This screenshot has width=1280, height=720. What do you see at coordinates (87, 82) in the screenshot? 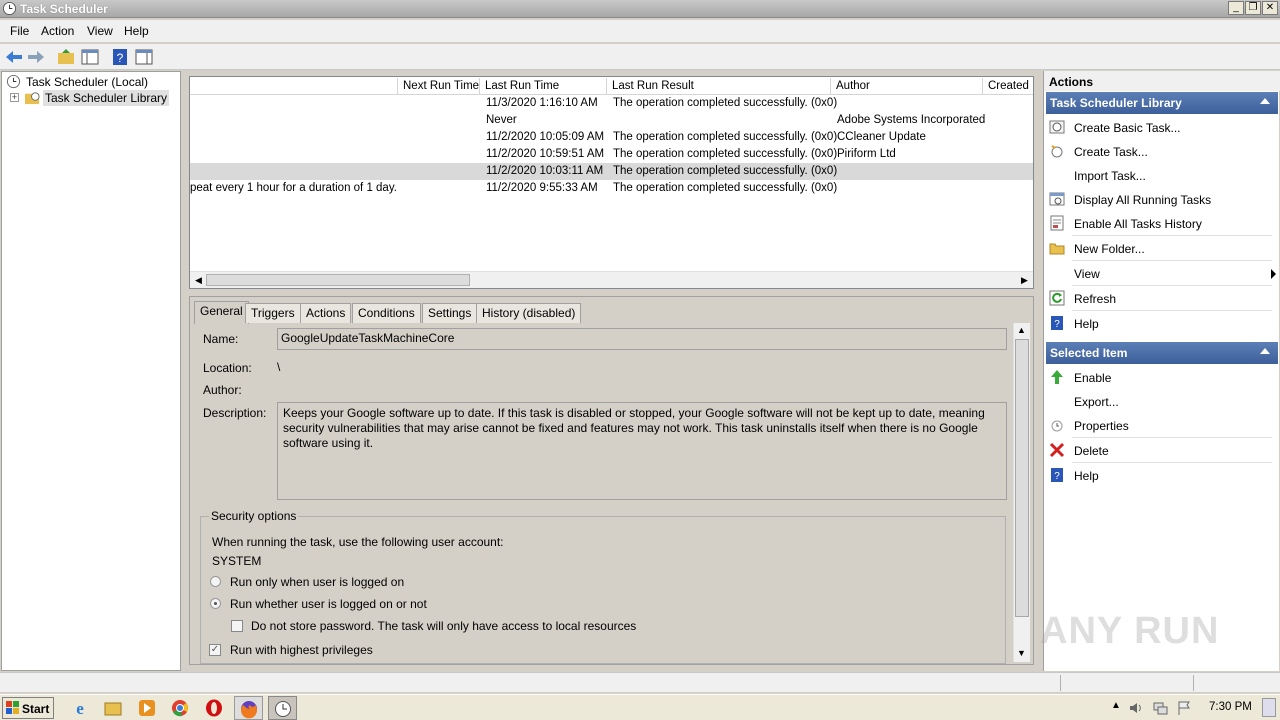
I see `tree-root: Task Scheduler (Local)` at bounding box center [87, 82].